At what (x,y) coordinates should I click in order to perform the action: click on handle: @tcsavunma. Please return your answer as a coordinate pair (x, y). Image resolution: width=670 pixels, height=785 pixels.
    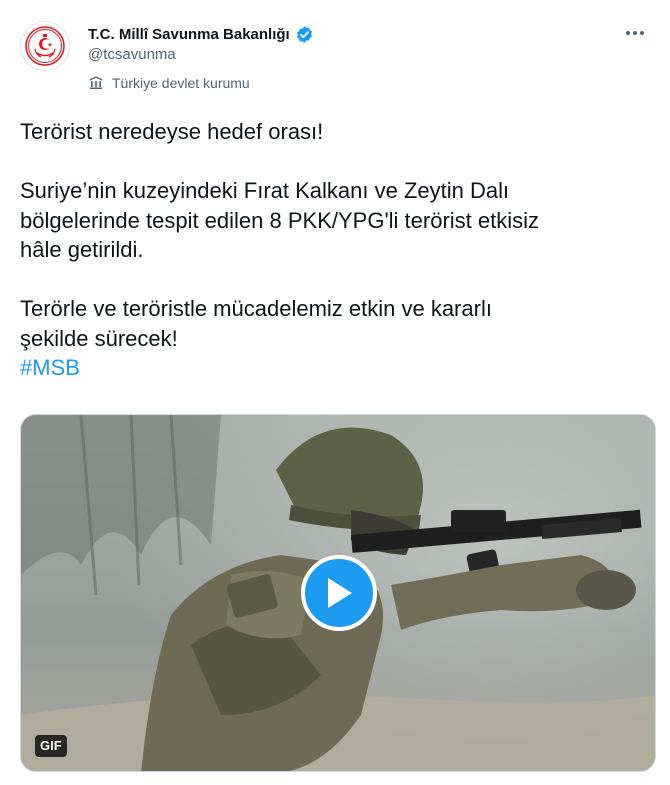
    Looking at the image, I should click on (132, 54).